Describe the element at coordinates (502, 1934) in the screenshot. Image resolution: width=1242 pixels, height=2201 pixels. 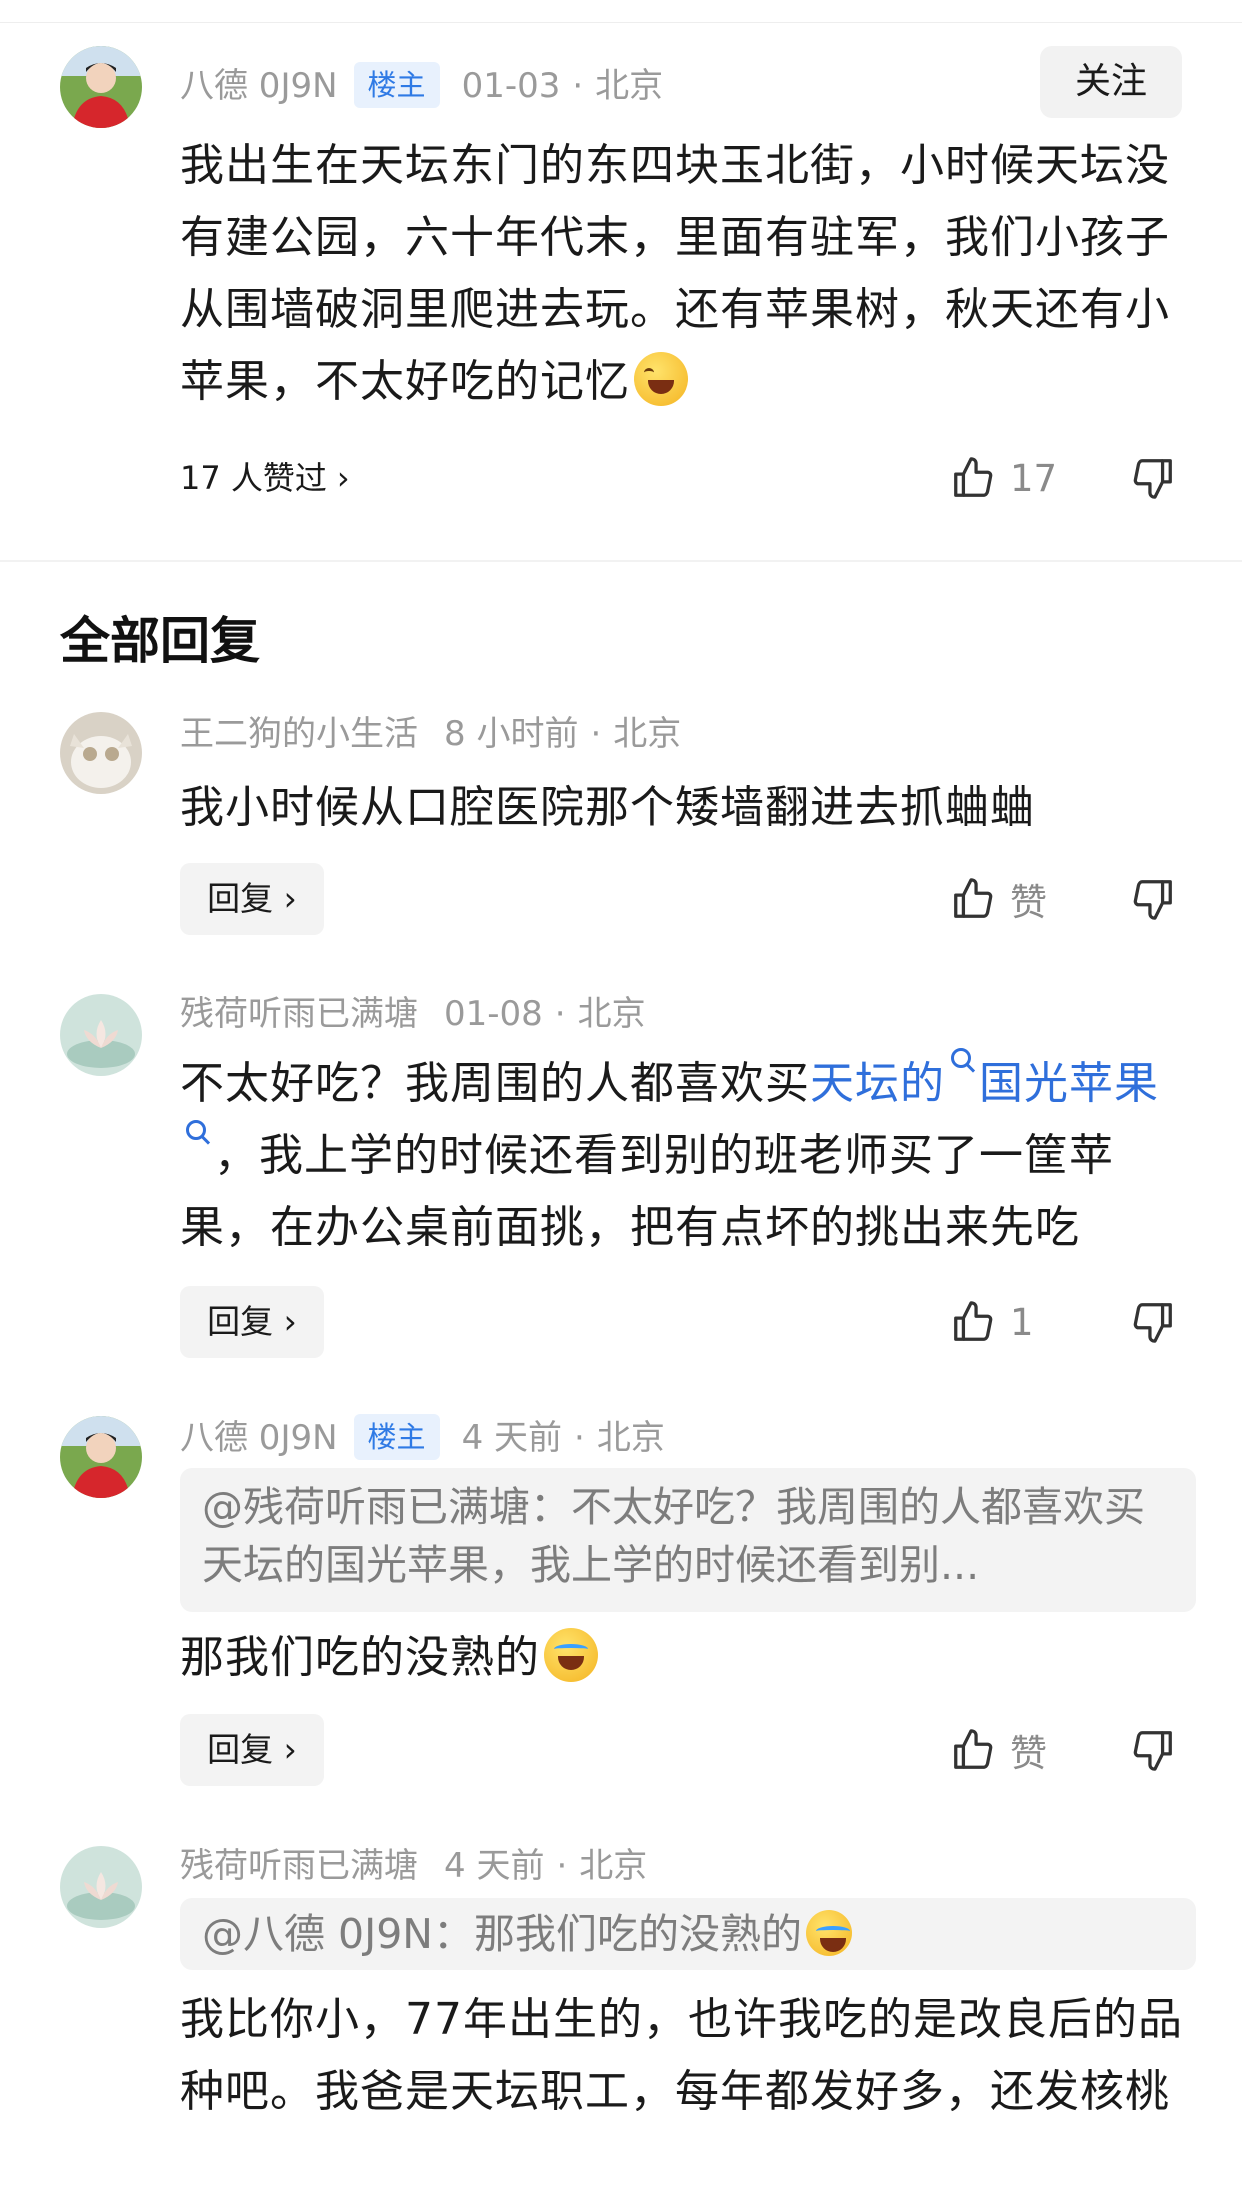
I see `quoted-reply-text: @八德 0J9N：那我们吃的没熟的` at that location.